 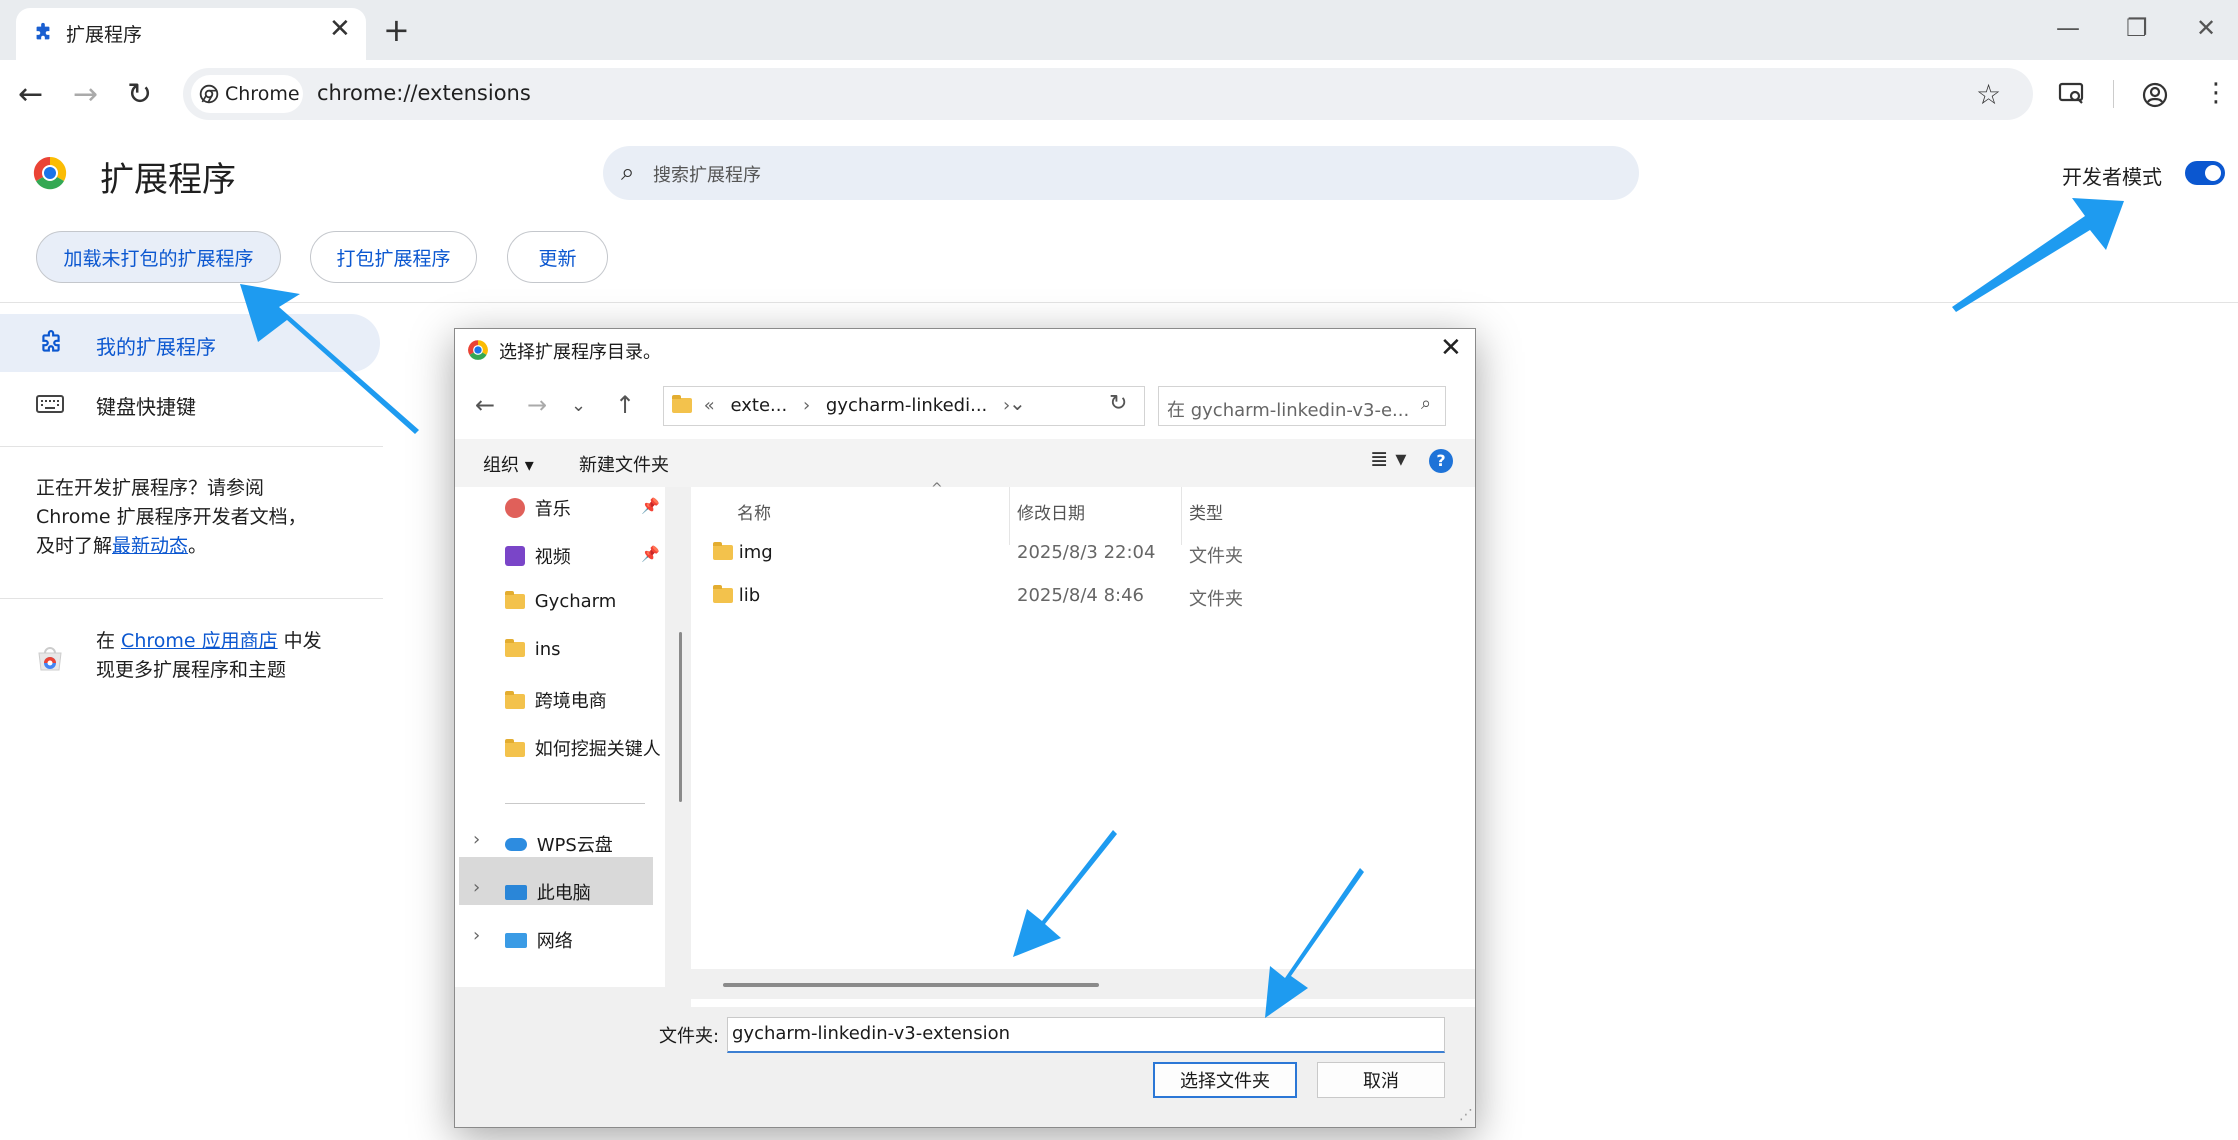 What do you see at coordinates (191, 34) in the screenshot?
I see `tab-extensions: 扩展程序 ✕` at bounding box center [191, 34].